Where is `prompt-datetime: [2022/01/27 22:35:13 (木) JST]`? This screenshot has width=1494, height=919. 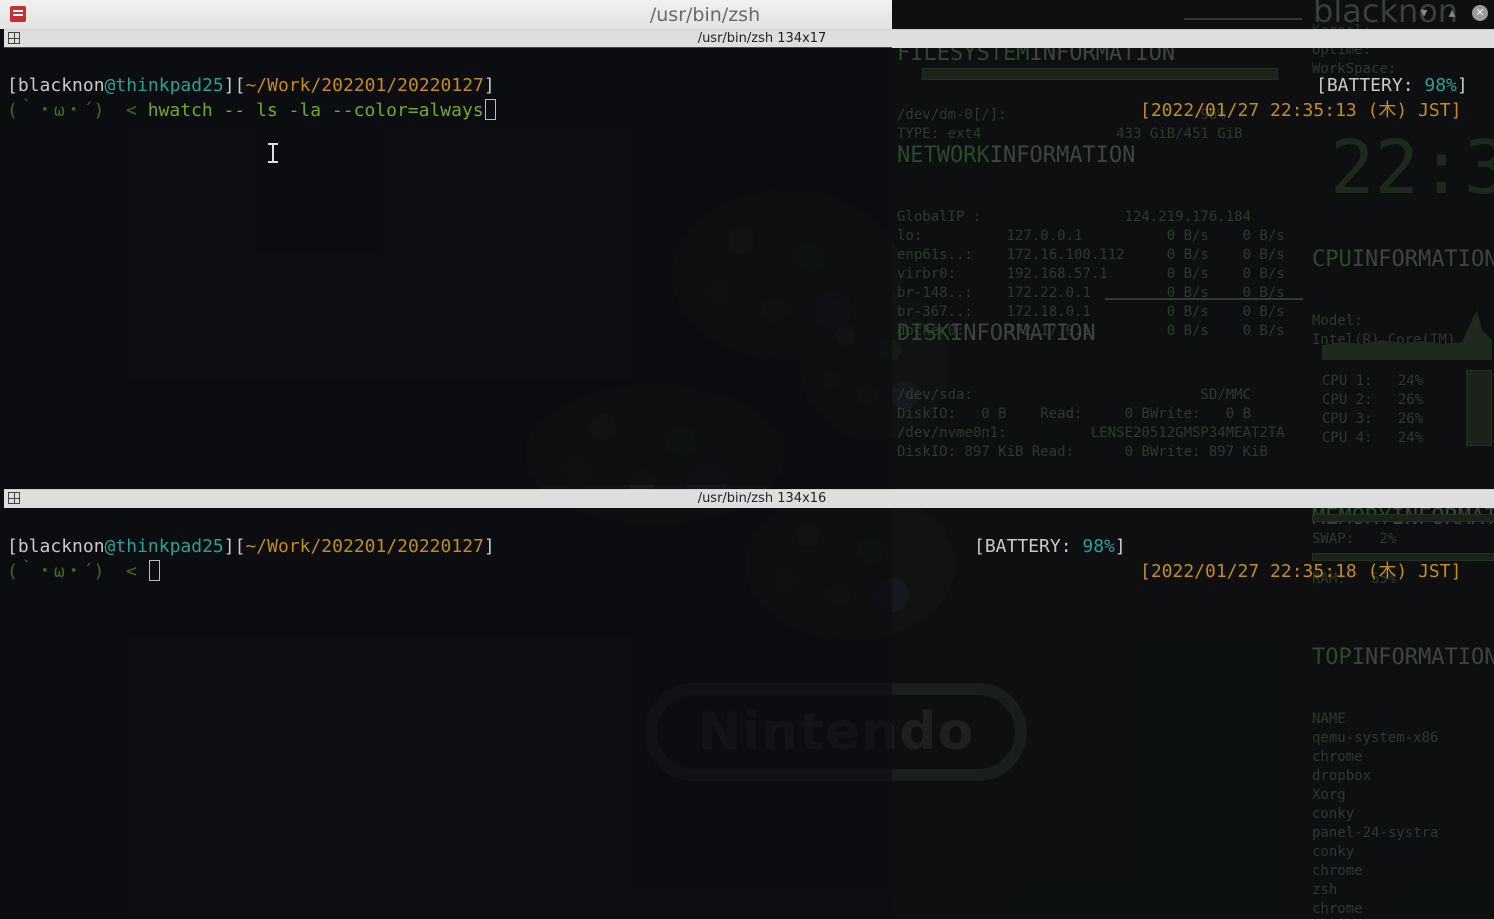
prompt-datetime: [2022/01/27 22:35:13 (木) JST] is located at coordinates (1301, 110).